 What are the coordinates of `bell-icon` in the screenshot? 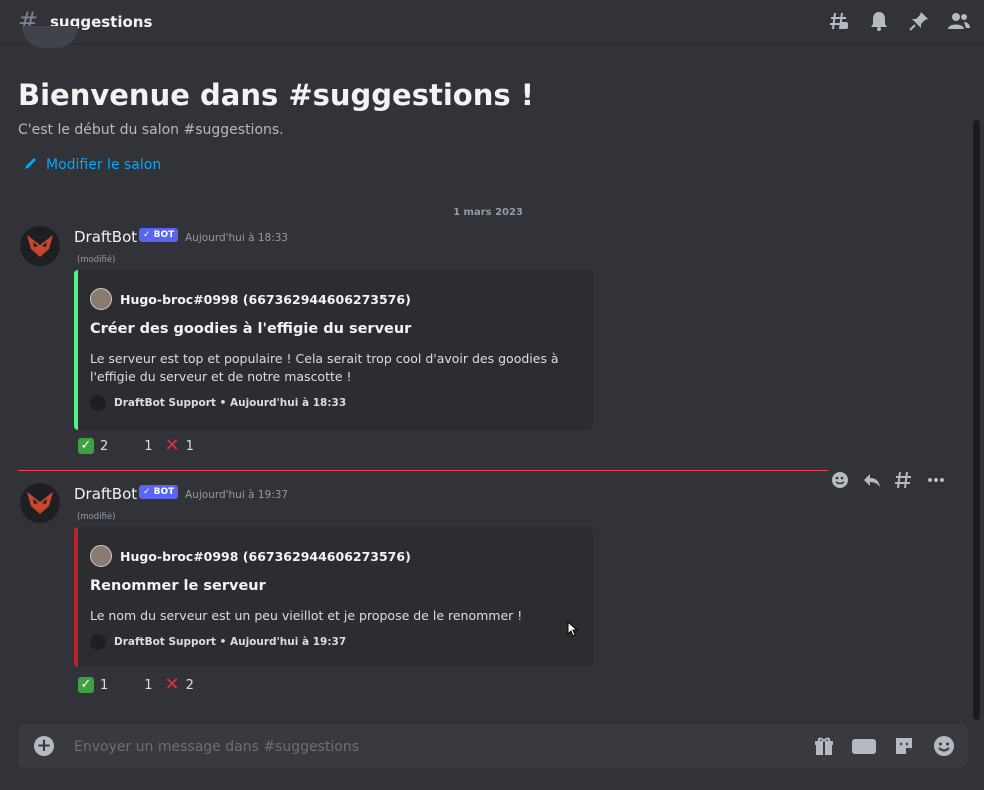 It's located at (879, 21).